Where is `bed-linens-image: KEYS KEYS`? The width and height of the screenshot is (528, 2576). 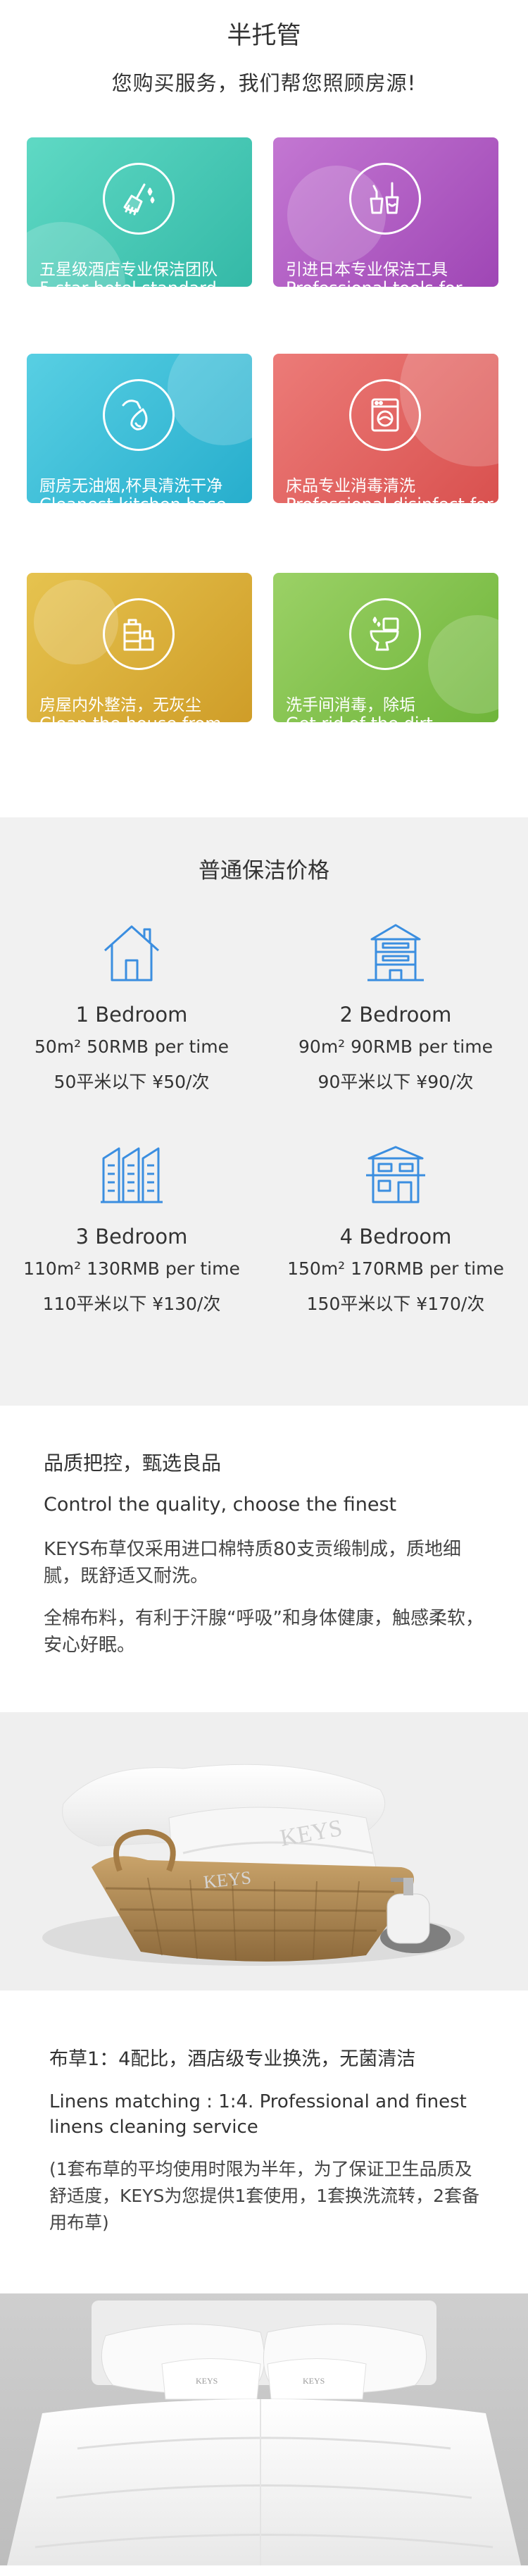
bed-linens-image: KEYS KEYS is located at coordinates (264, 2429).